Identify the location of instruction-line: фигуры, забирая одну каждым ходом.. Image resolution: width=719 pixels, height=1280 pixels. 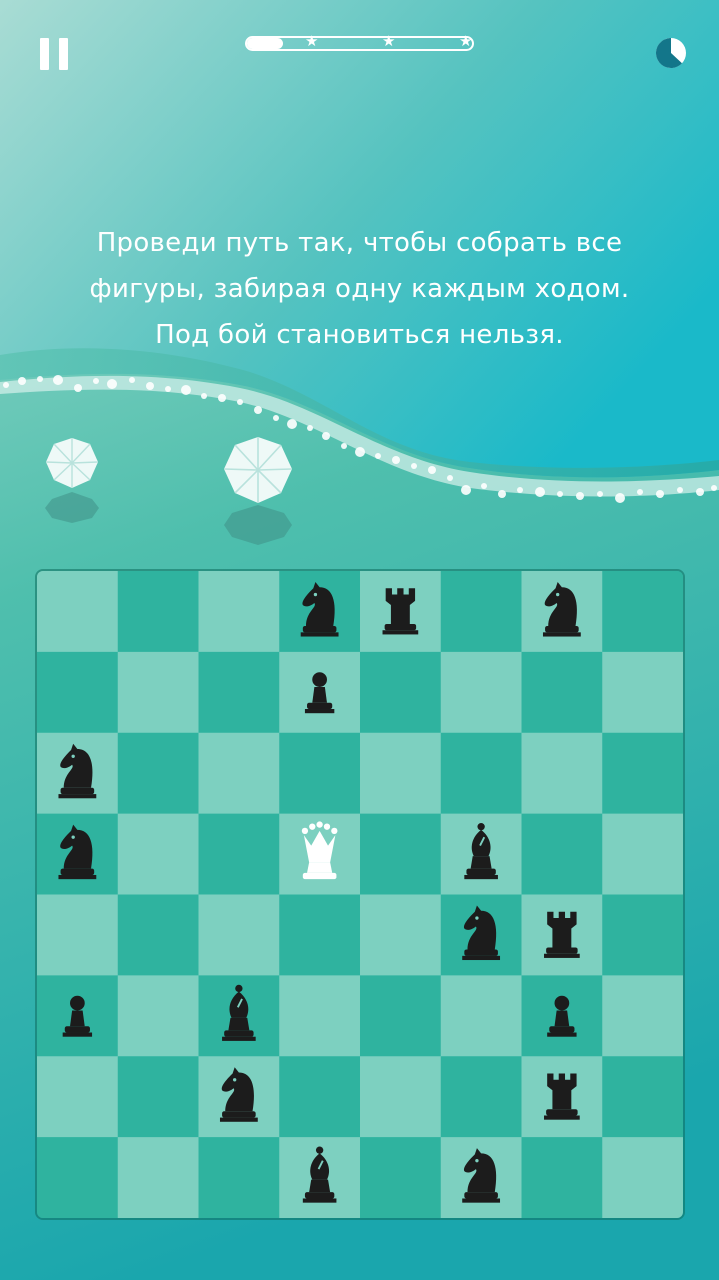
(359, 289).